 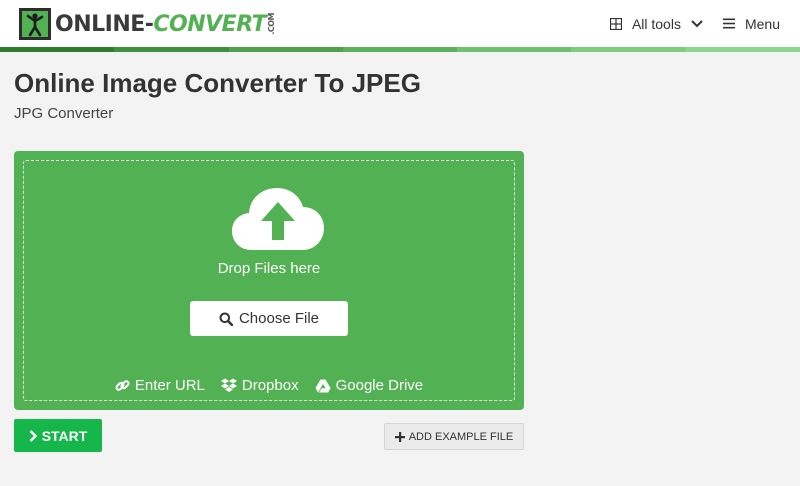 What do you see at coordinates (64, 435) in the screenshot?
I see `start-label: START` at bounding box center [64, 435].